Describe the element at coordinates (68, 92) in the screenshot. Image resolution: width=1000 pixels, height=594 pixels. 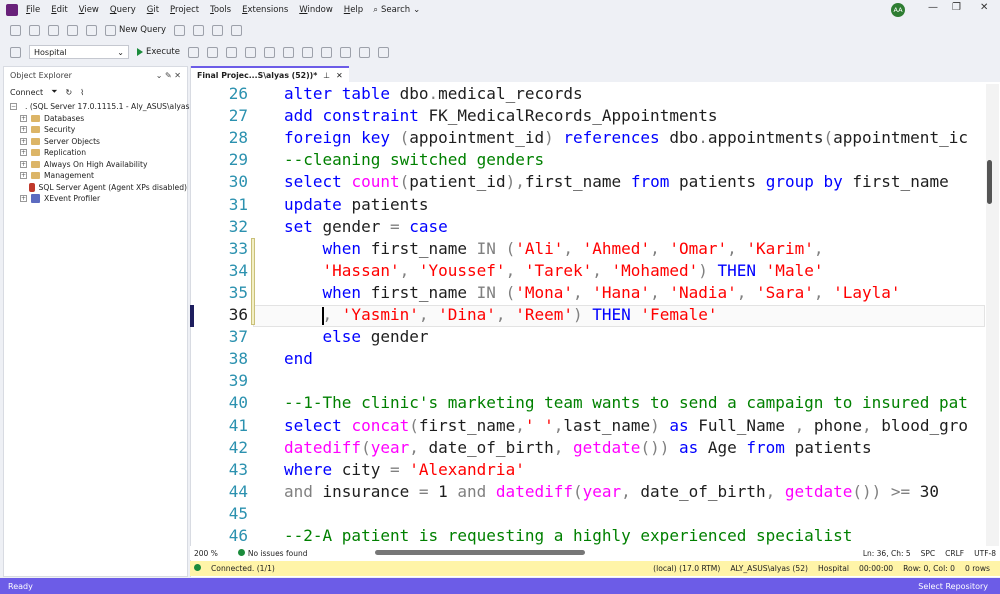
I see `refresh-icon: ↻` at that location.